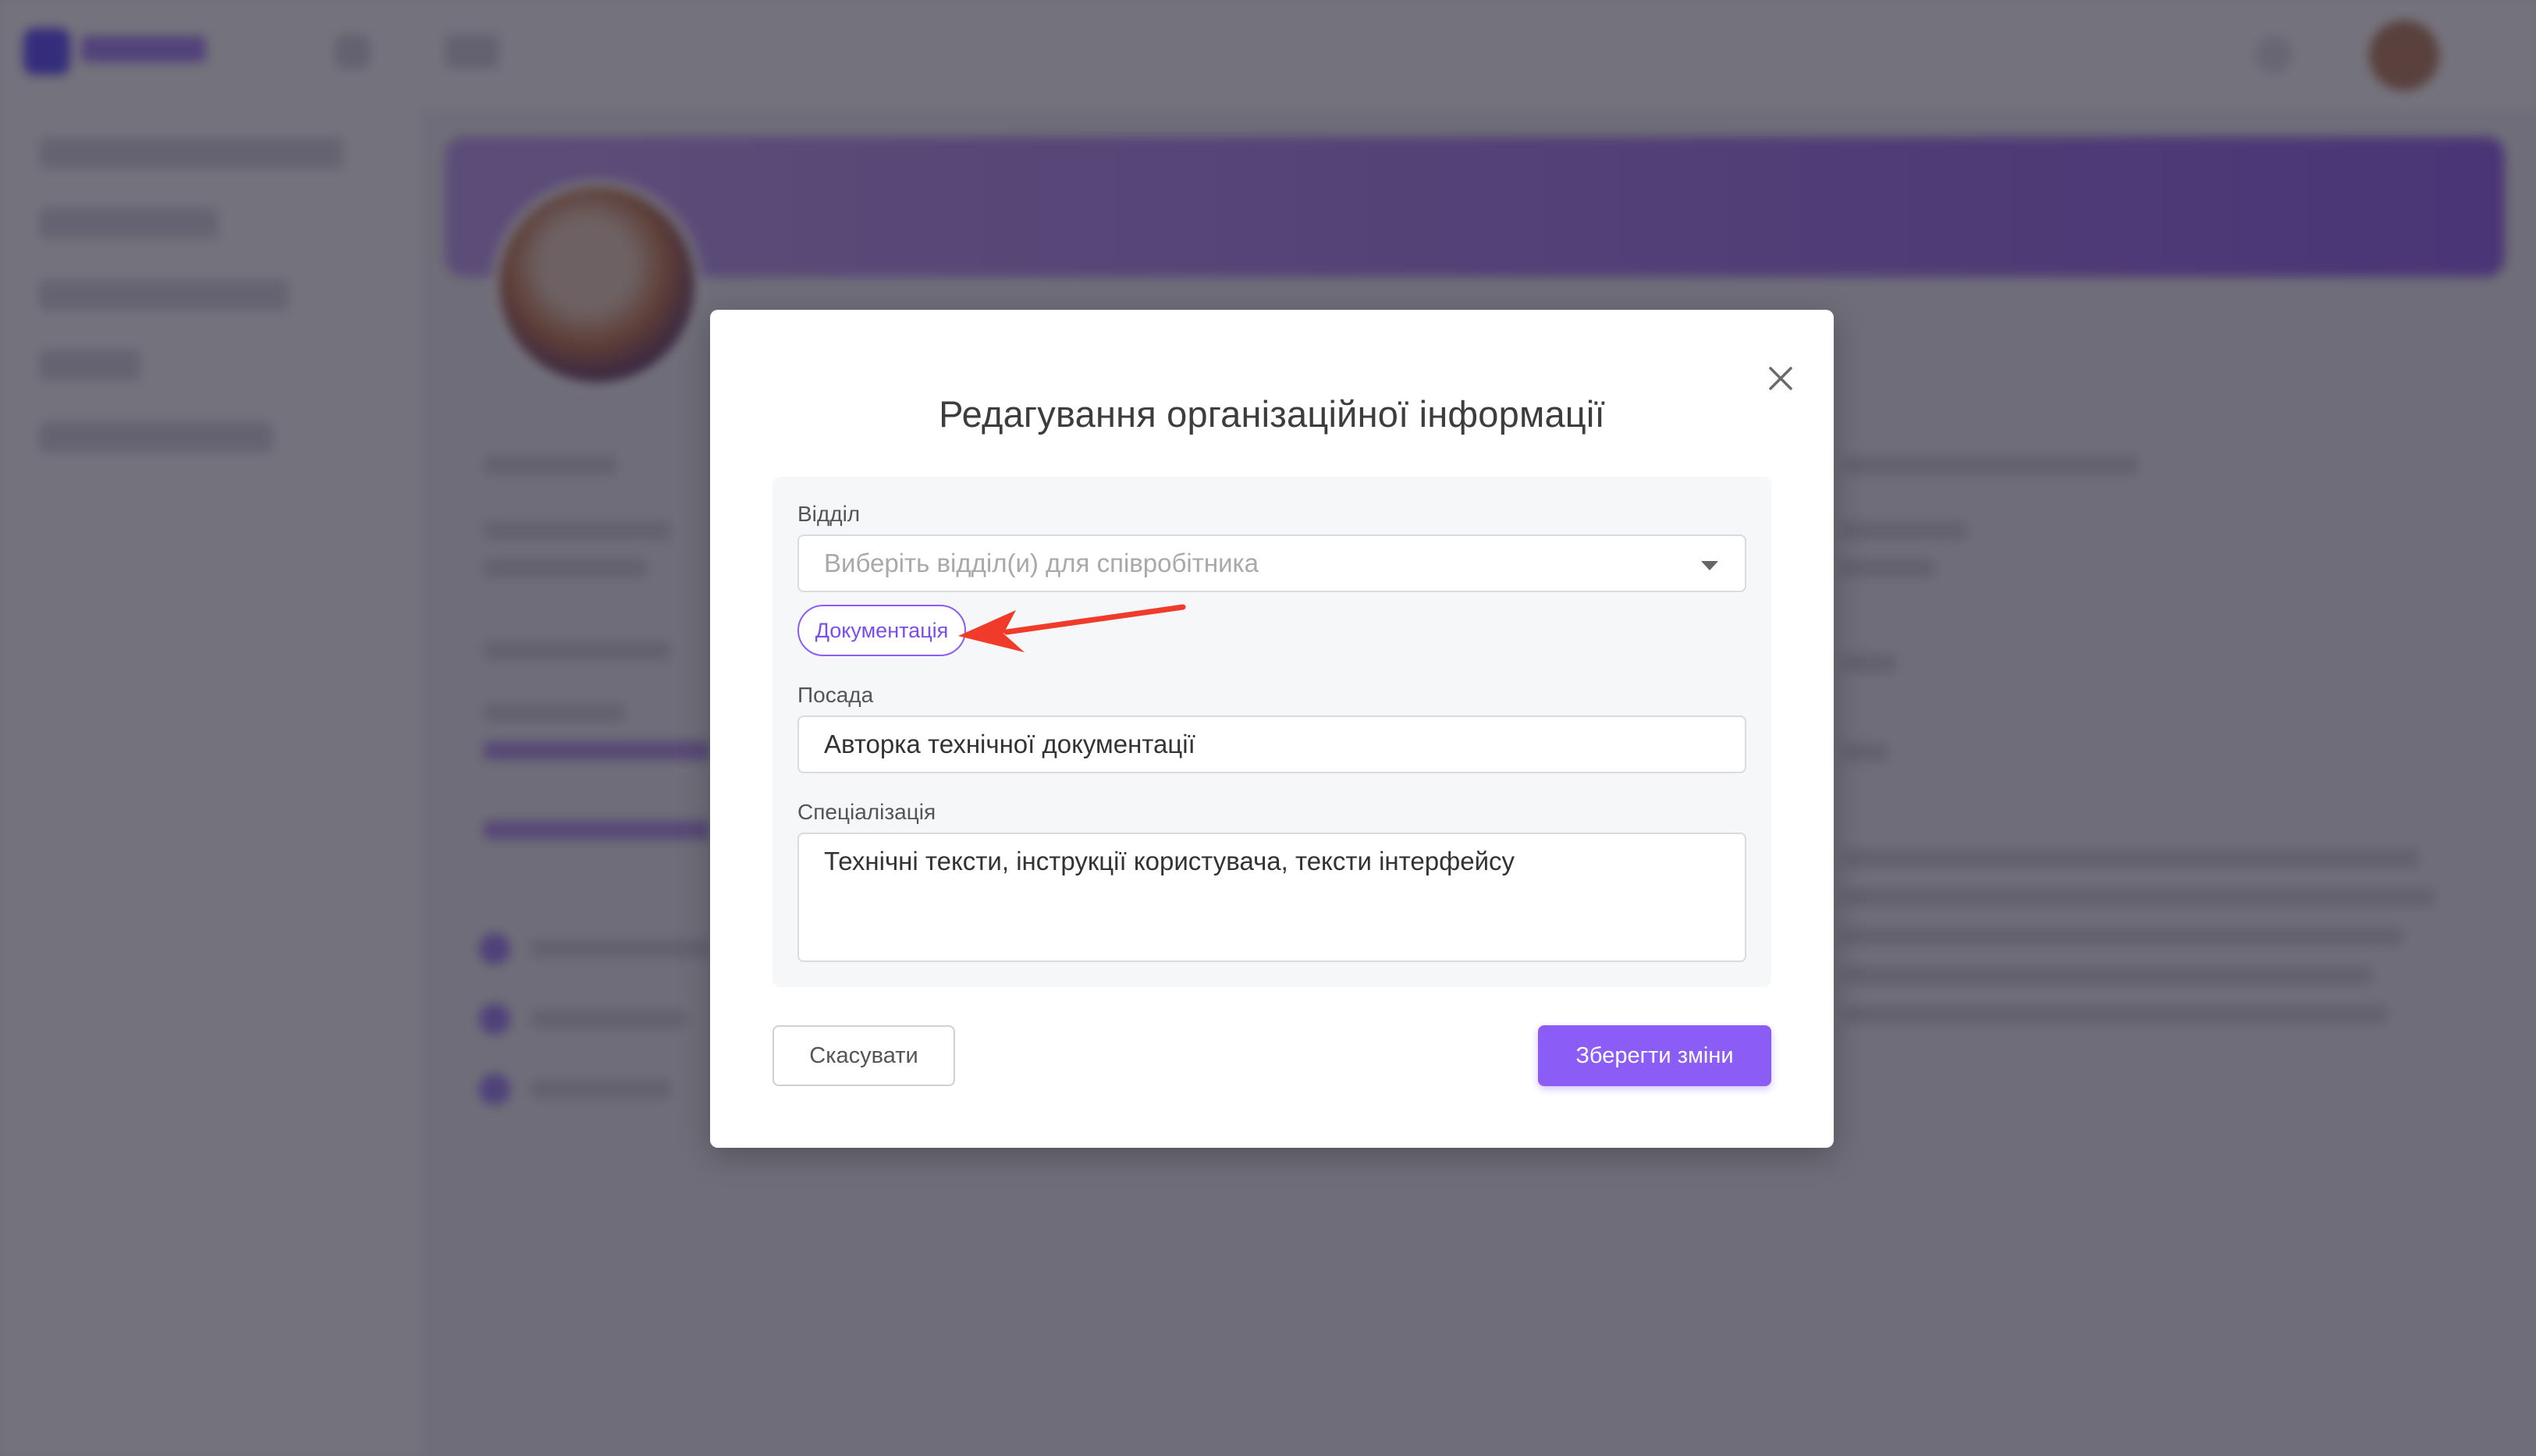 The width and height of the screenshot is (2536, 1456). Describe the element at coordinates (1271, 563) in the screenshot. I see `department-select: Виберіть відділ(и) для співробітника` at that location.